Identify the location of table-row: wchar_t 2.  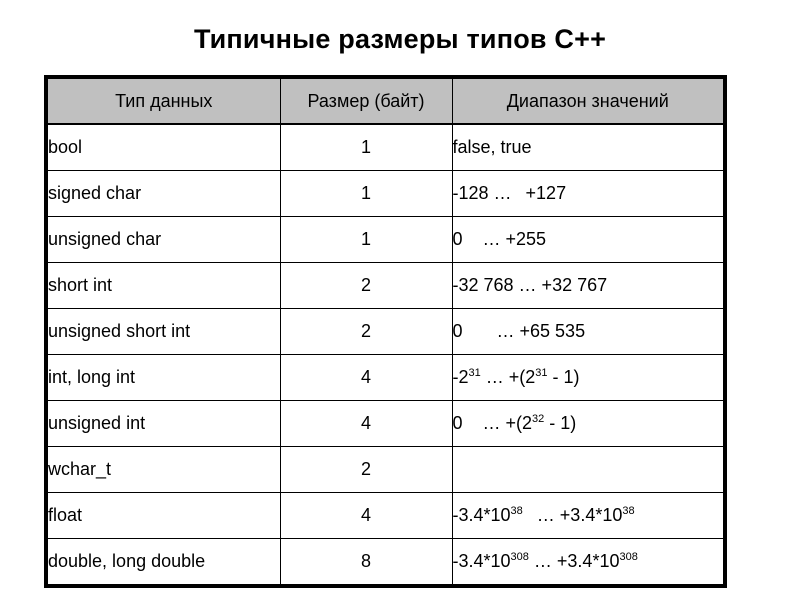
(385, 469).